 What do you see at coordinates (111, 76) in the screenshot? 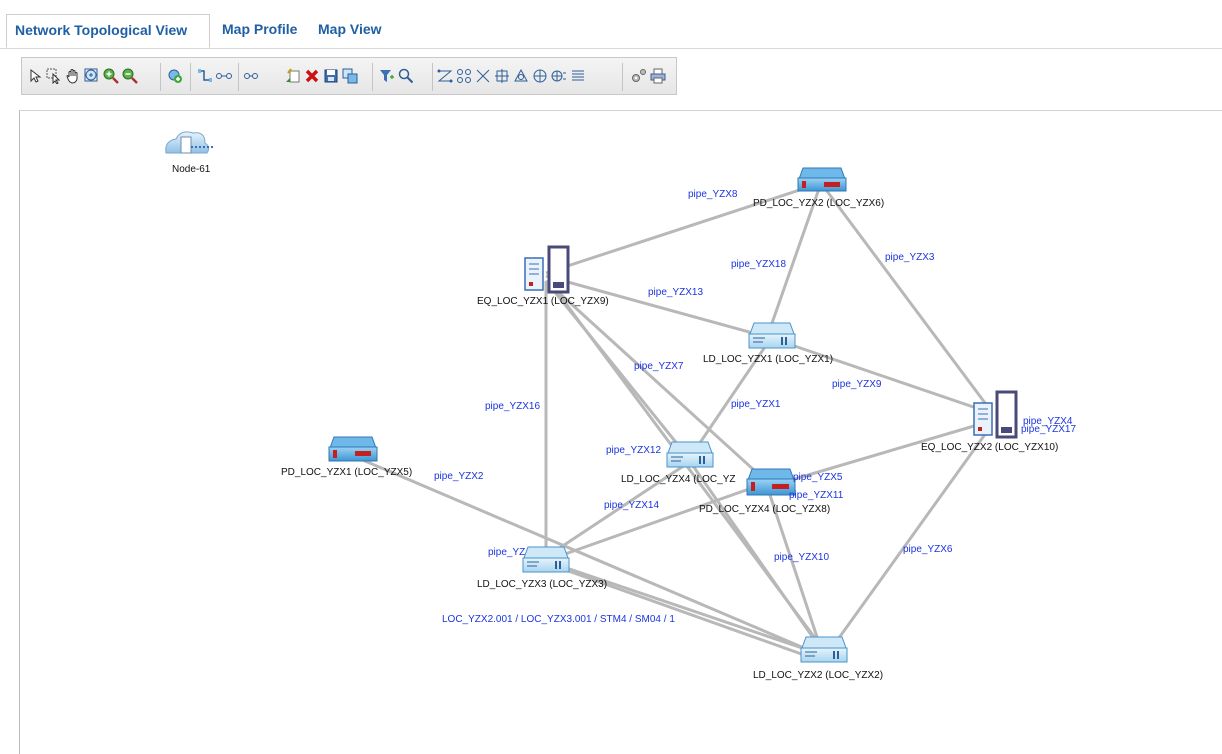
I see `zoom-in-icon` at bounding box center [111, 76].